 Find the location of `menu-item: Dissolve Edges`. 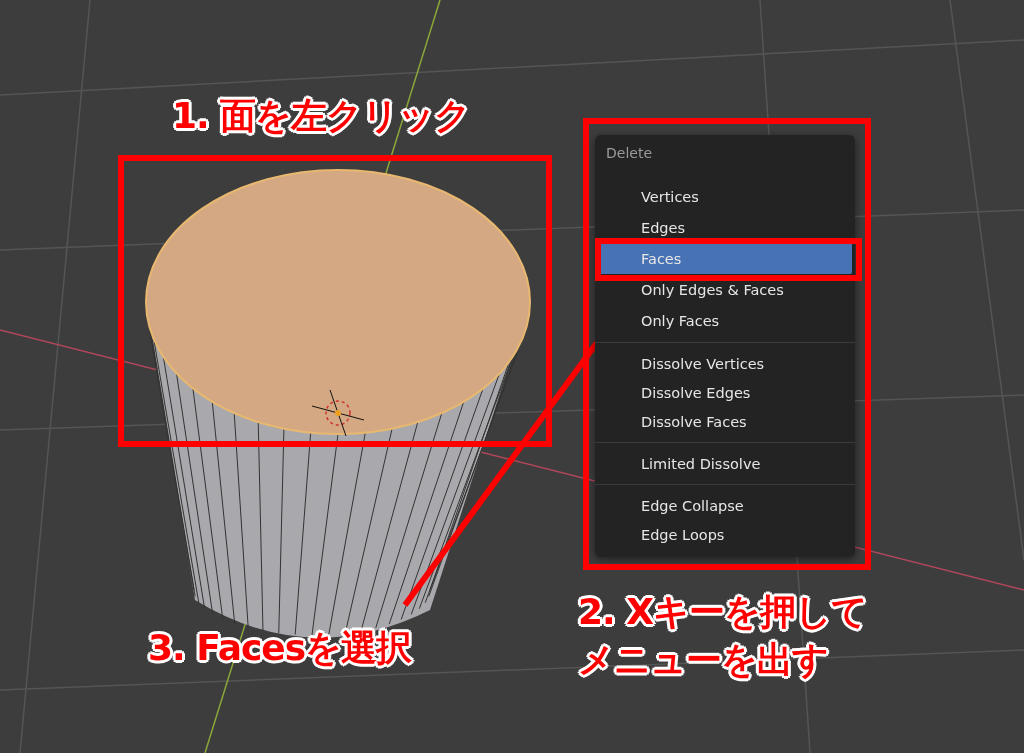

menu-item: Dissolve Edges is located at coordinates (725, 392).